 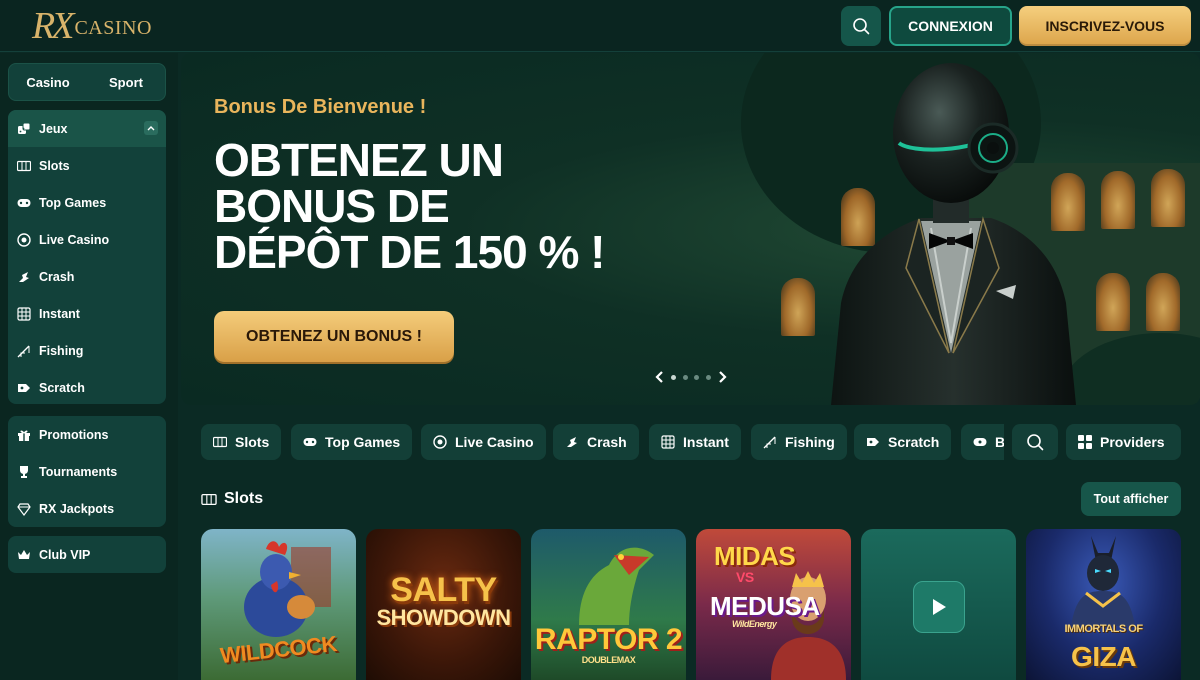 I want to click on sidebar-item-label: Scratch, so click(x=62, y=387).